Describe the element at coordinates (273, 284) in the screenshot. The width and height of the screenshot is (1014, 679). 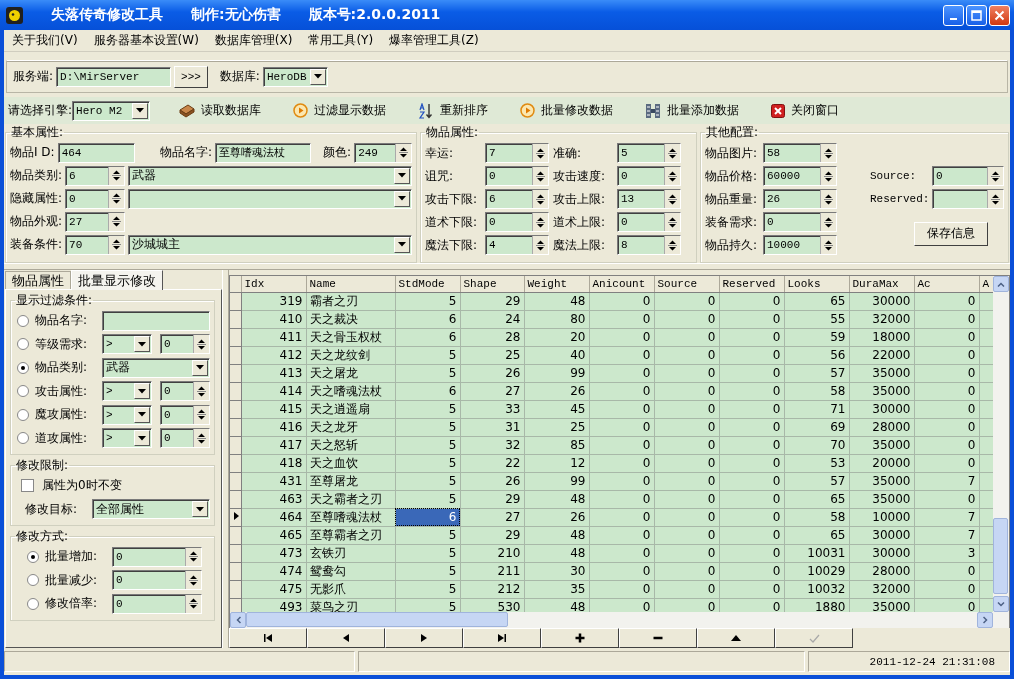
I see `column-header: Idx` at that location.